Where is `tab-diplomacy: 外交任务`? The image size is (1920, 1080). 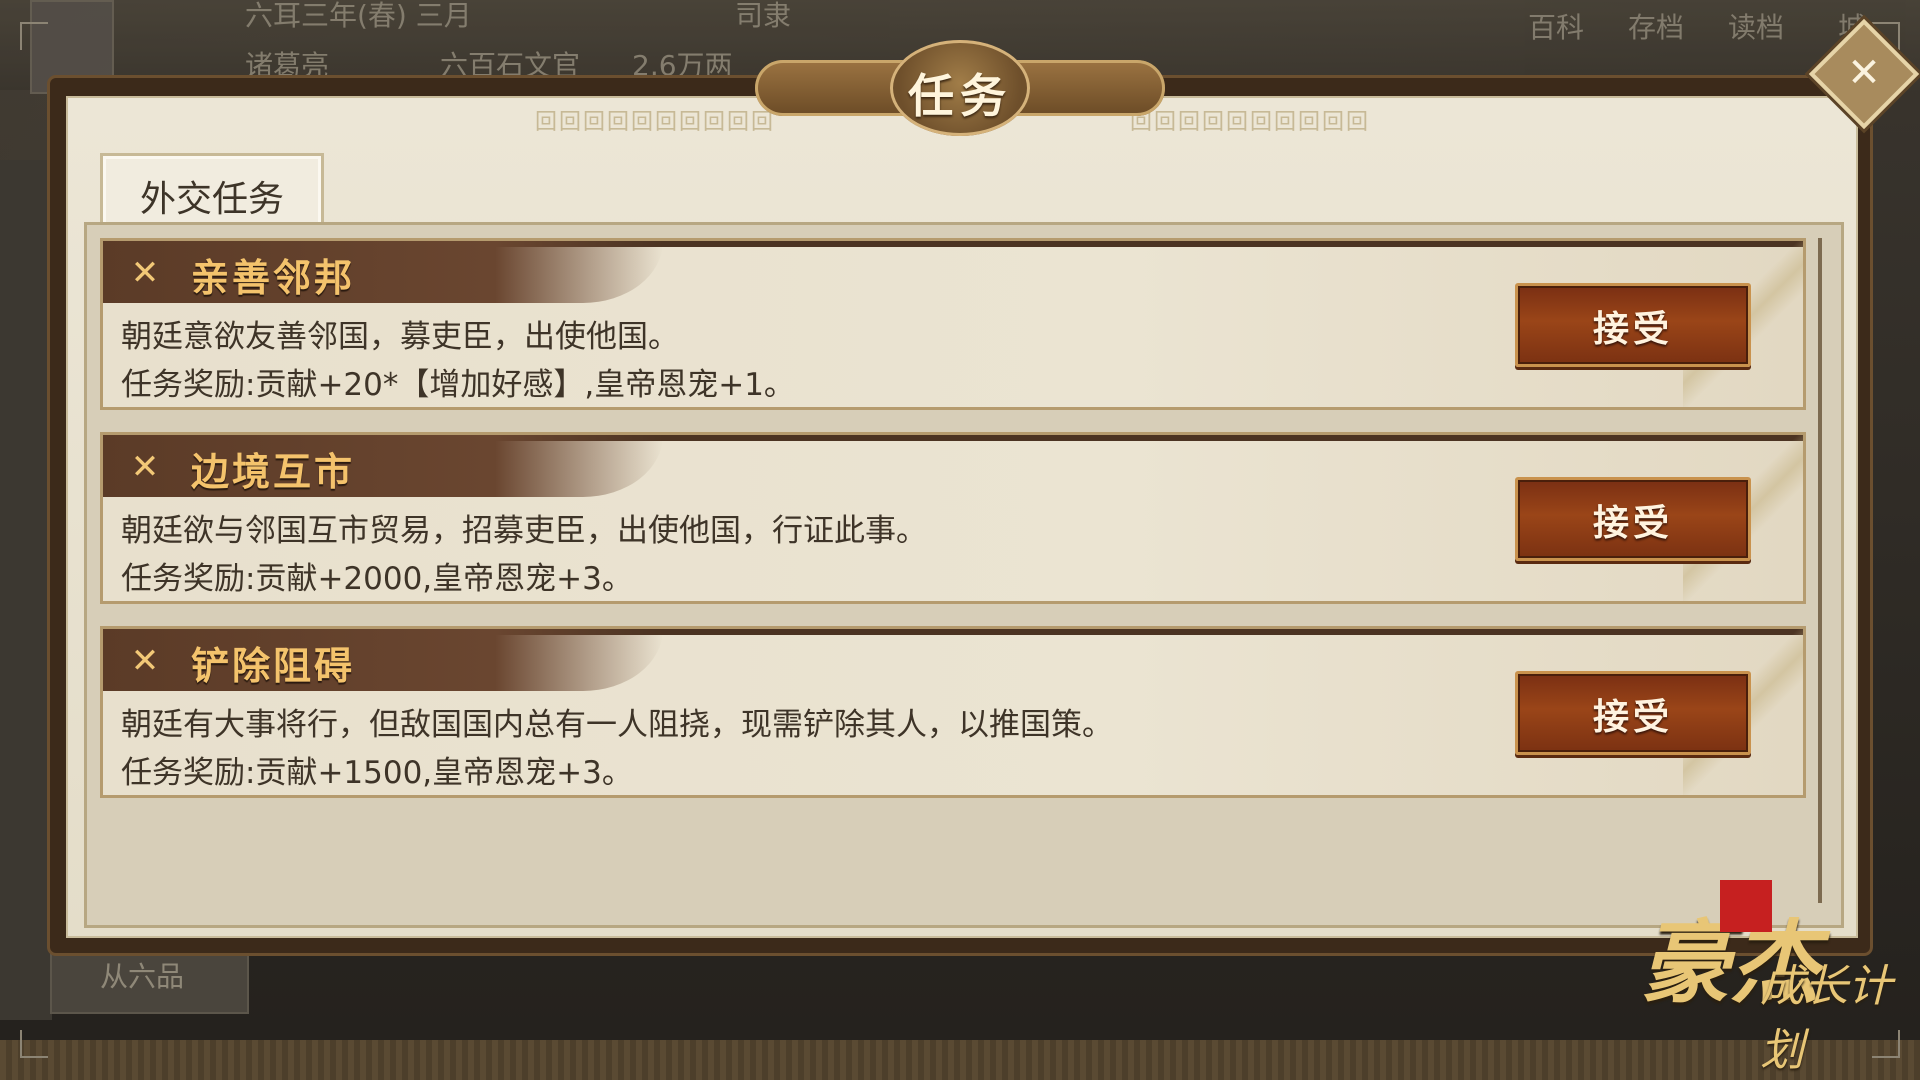 tab-diplomacy: 外交任务 is located at coordinates (212, 190).